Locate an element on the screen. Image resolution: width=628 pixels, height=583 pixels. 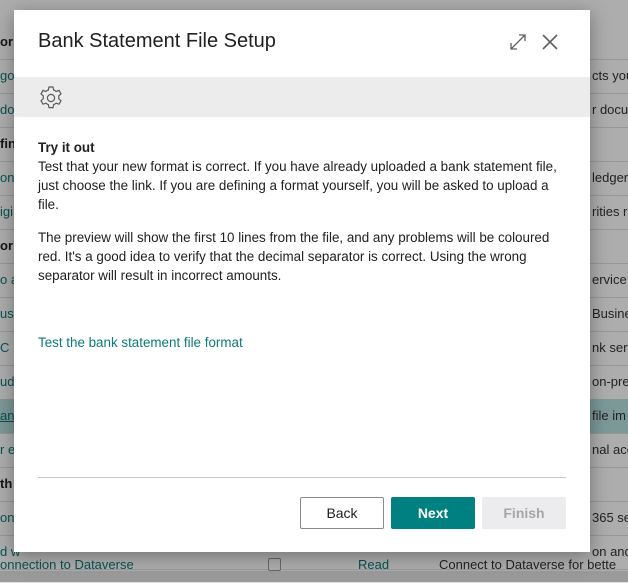
next-button: Next is located at coordinates (433, 513).